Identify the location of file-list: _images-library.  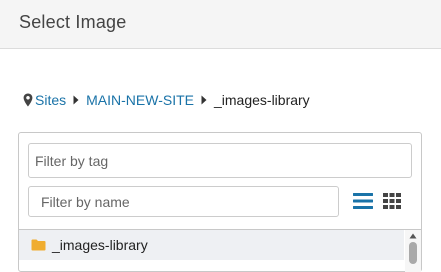
(220, 250).